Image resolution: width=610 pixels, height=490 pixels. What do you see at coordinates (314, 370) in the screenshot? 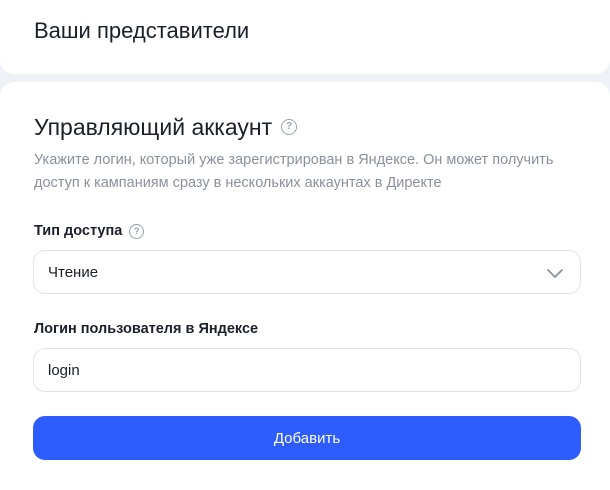
I see `login-input` at bounding box center [314, 370].